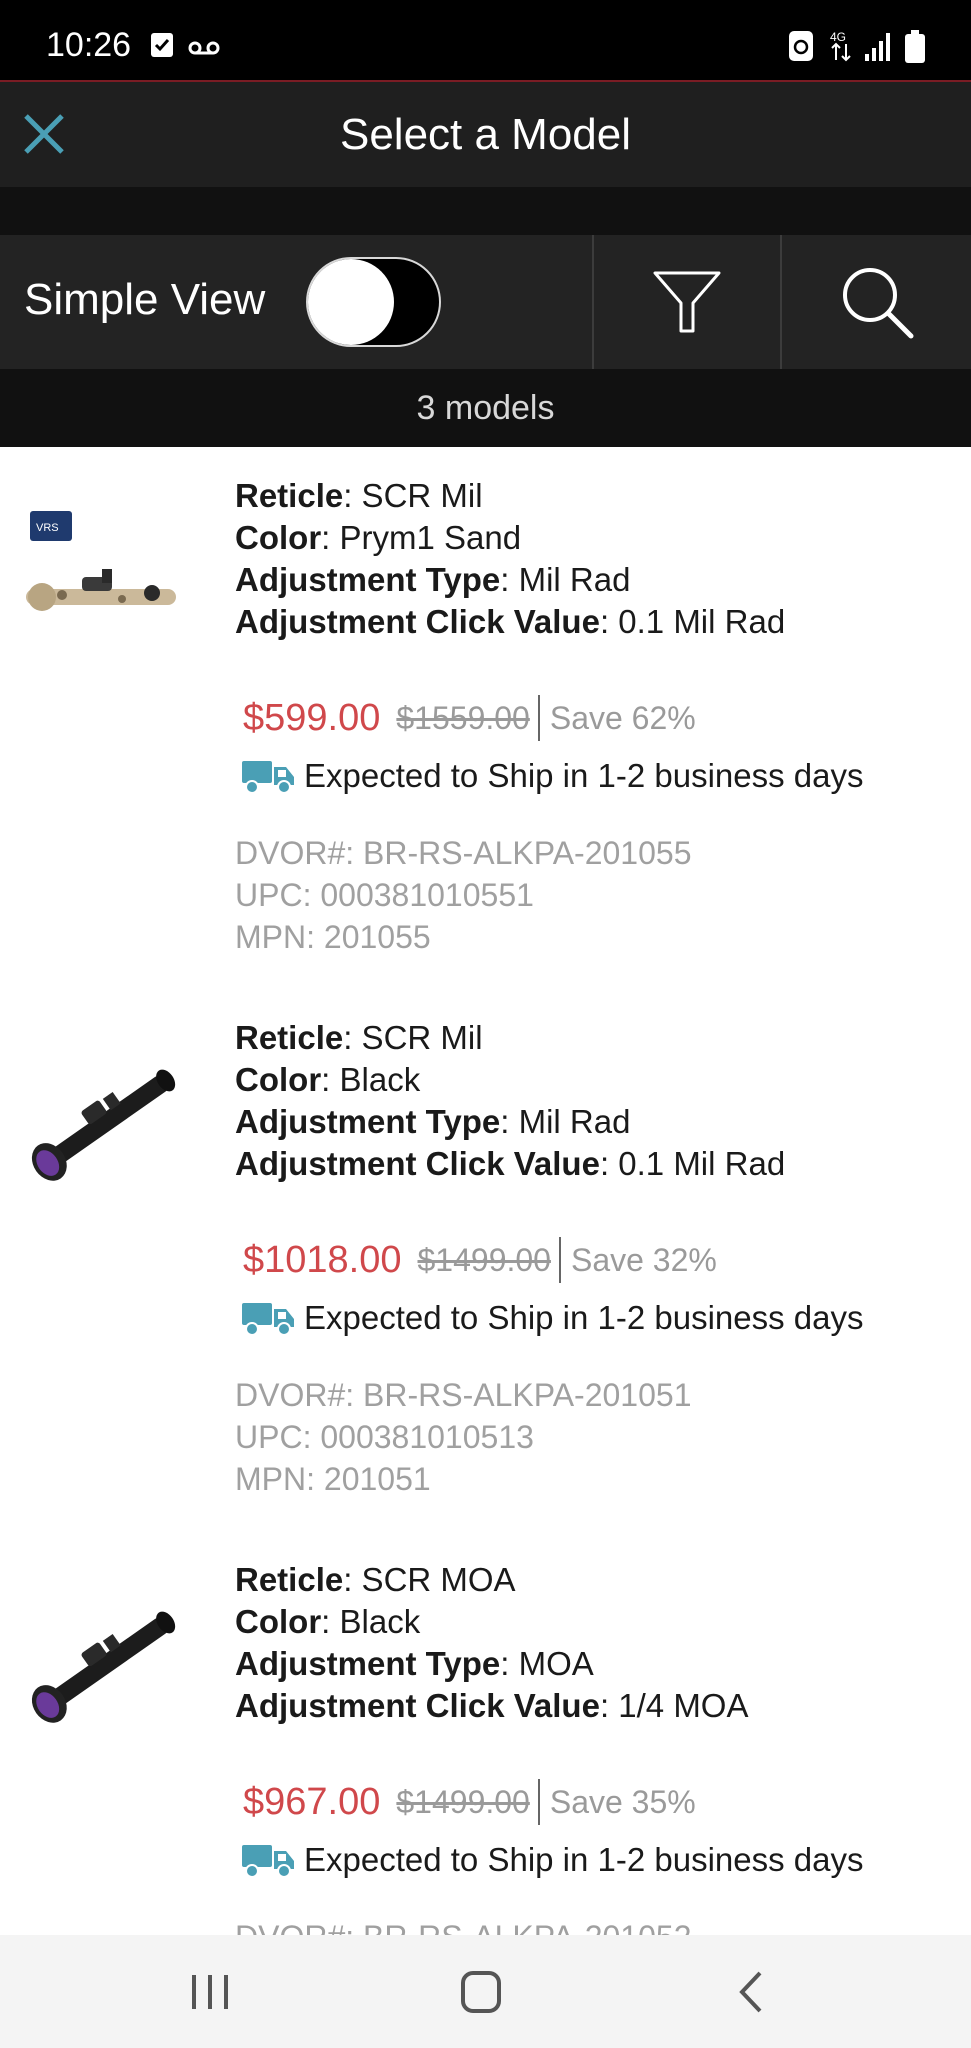 The image size is (971, 2048). I want to click on spec-value: : SCR MOA, so click(429, 1579).